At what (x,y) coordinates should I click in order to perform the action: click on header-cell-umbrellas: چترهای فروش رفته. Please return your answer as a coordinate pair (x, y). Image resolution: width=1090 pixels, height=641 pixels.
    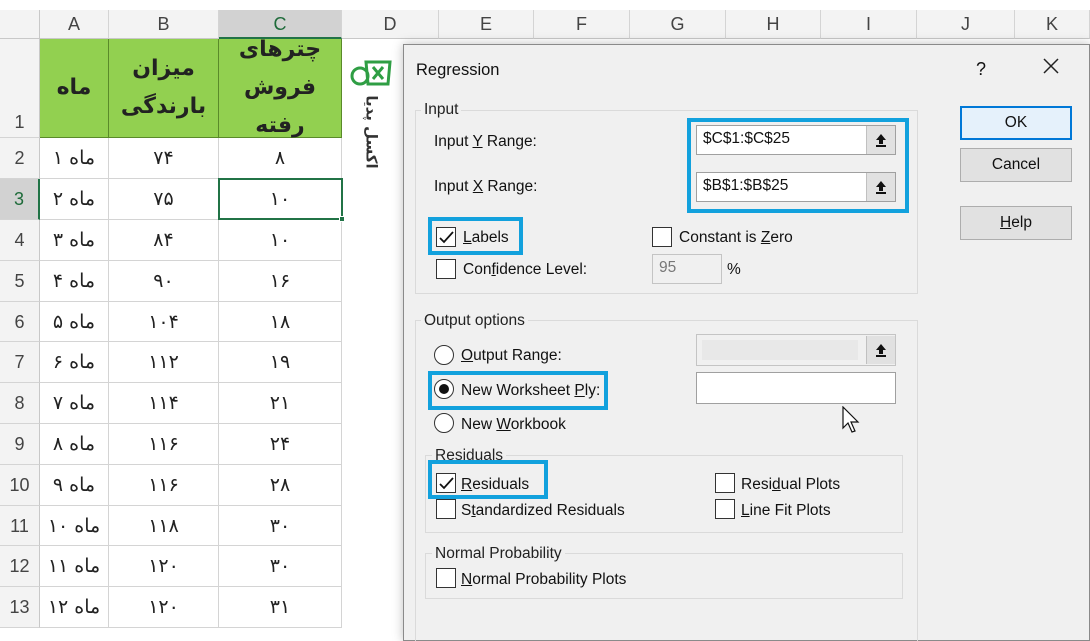
    Looking at the image, I should click on (280, 87).